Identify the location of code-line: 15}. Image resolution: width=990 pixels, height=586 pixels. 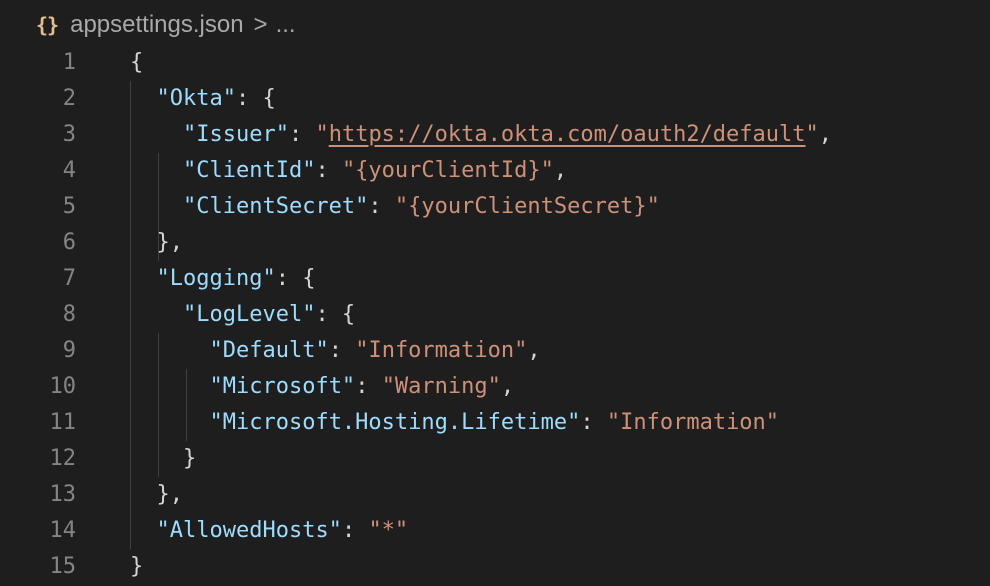
(495, 567).